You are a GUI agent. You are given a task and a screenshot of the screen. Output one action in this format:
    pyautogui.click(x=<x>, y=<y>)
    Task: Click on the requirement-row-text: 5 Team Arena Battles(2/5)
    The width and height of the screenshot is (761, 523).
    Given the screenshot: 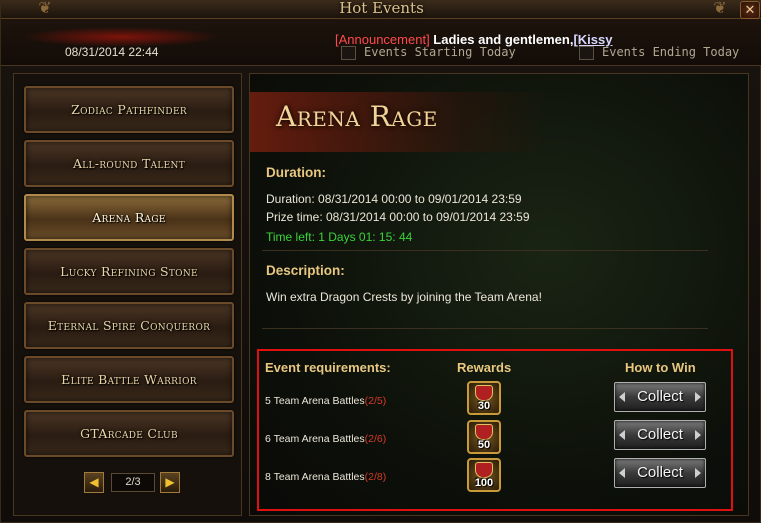 What is the action you would take?
    pyautogui.click(x=325, y=401)
    